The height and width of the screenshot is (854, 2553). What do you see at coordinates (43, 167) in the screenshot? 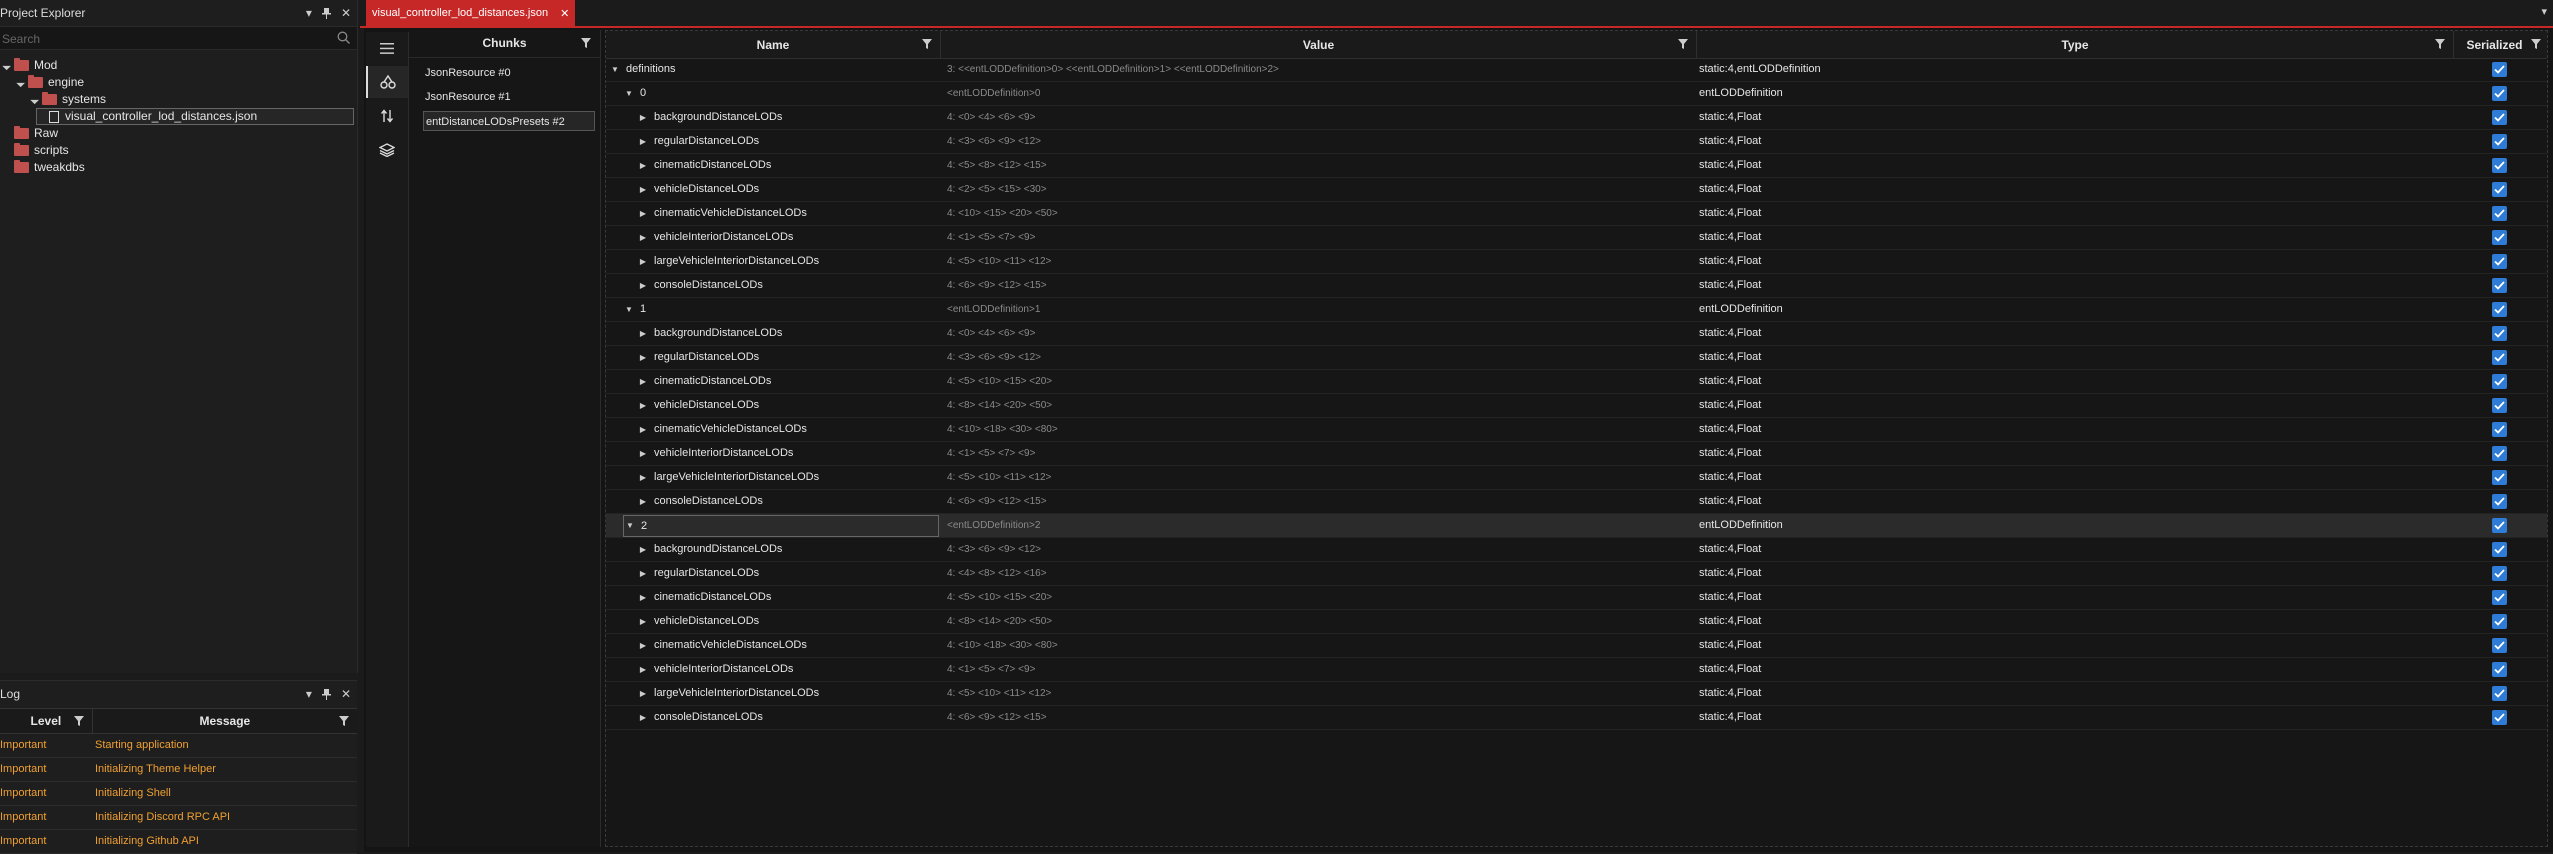
I see `tree-folder-item: tweakdbs` at bounding box center [43, 167].